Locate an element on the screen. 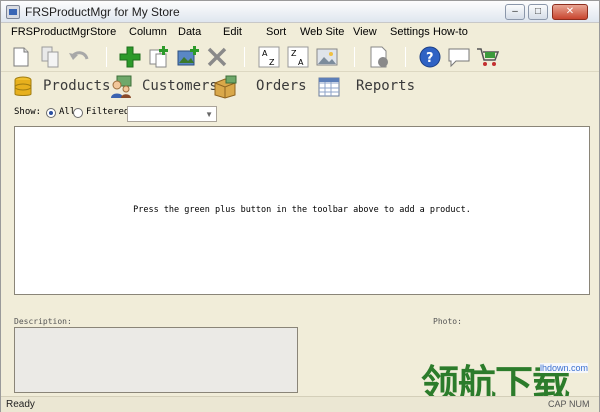 This screenshot has height=412, width=600. close-button: ✕ is located at coordinates (570, 12).